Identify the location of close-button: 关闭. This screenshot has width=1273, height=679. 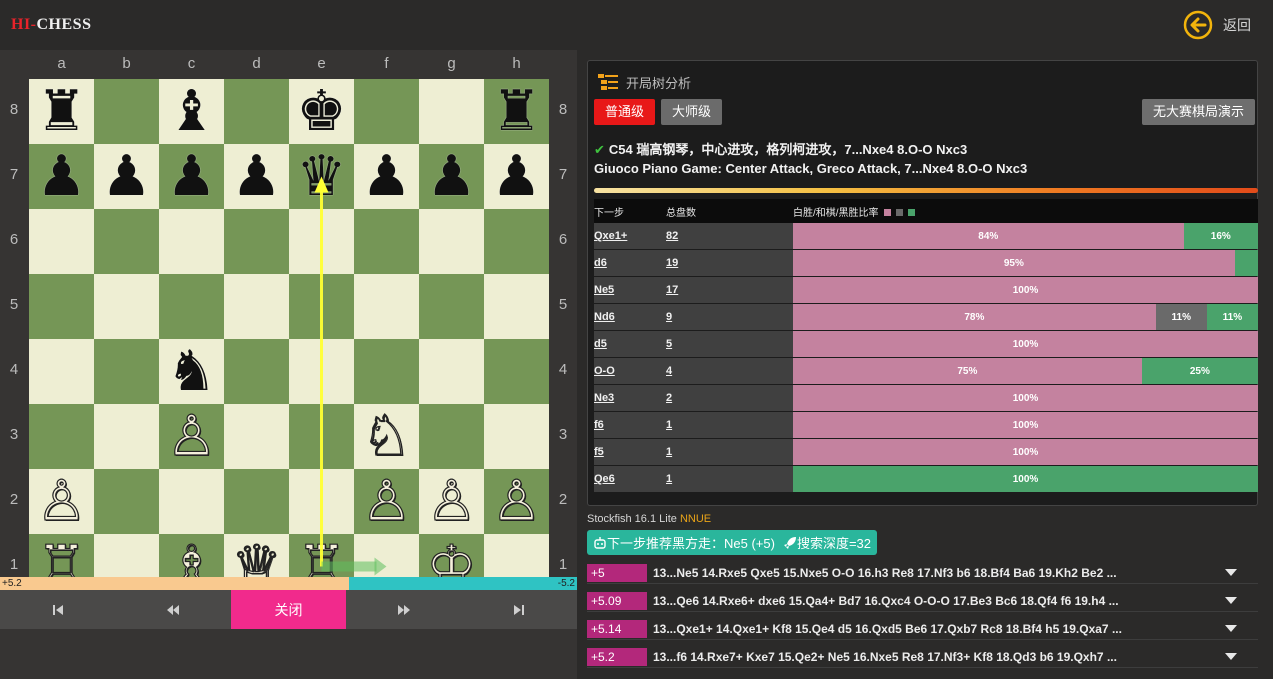
(288, 609).